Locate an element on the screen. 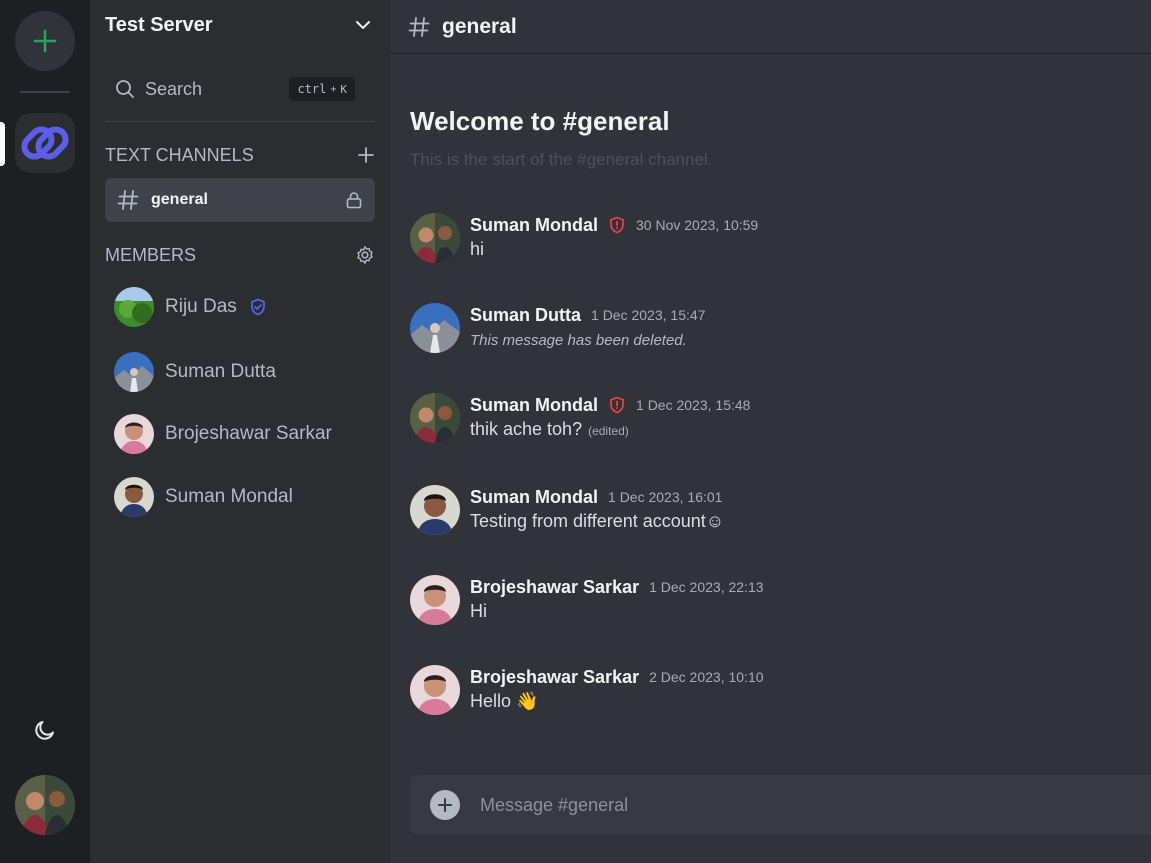 The image size is (1151, 863). member-item: Riju Das is located at coordinates (244, 307).